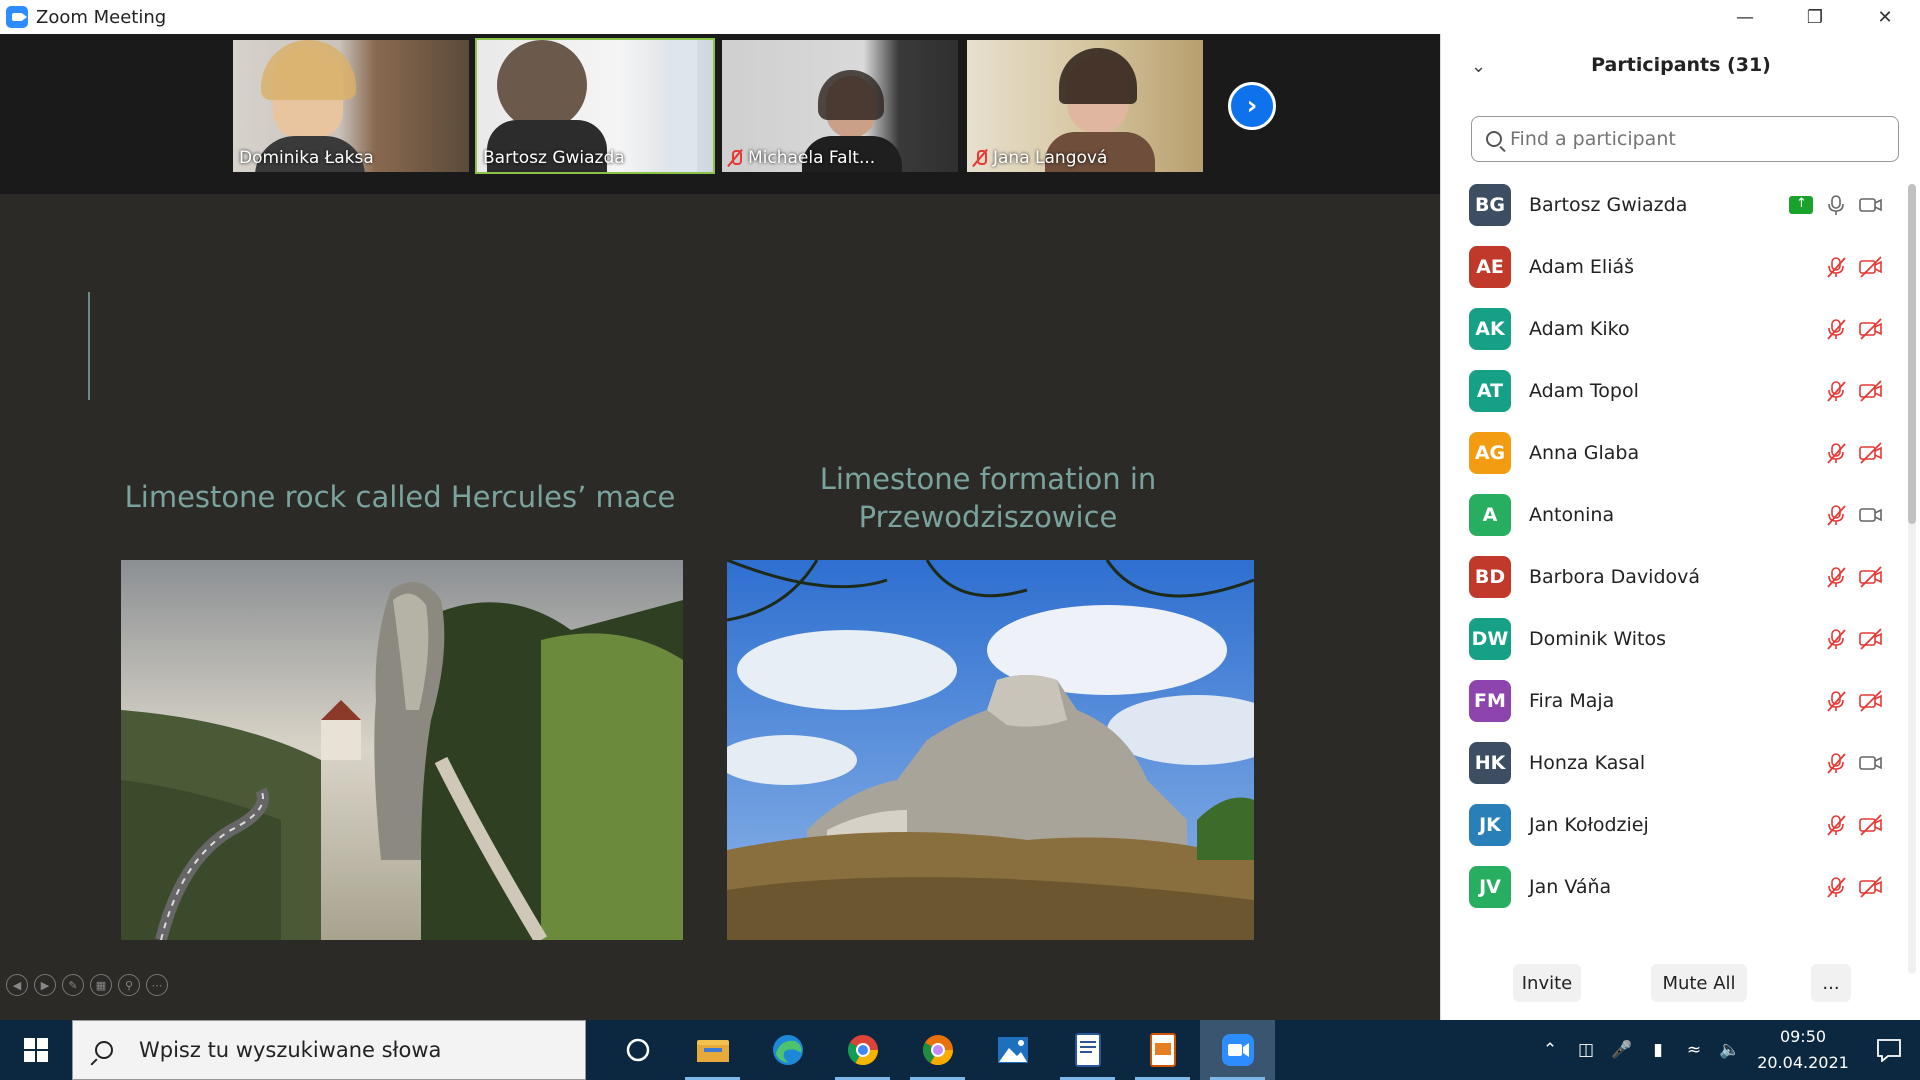 This screenshot has width=1920, height=1080. I want to click on participant-row: JK Jan Kołodziej, so click(1676, 825).